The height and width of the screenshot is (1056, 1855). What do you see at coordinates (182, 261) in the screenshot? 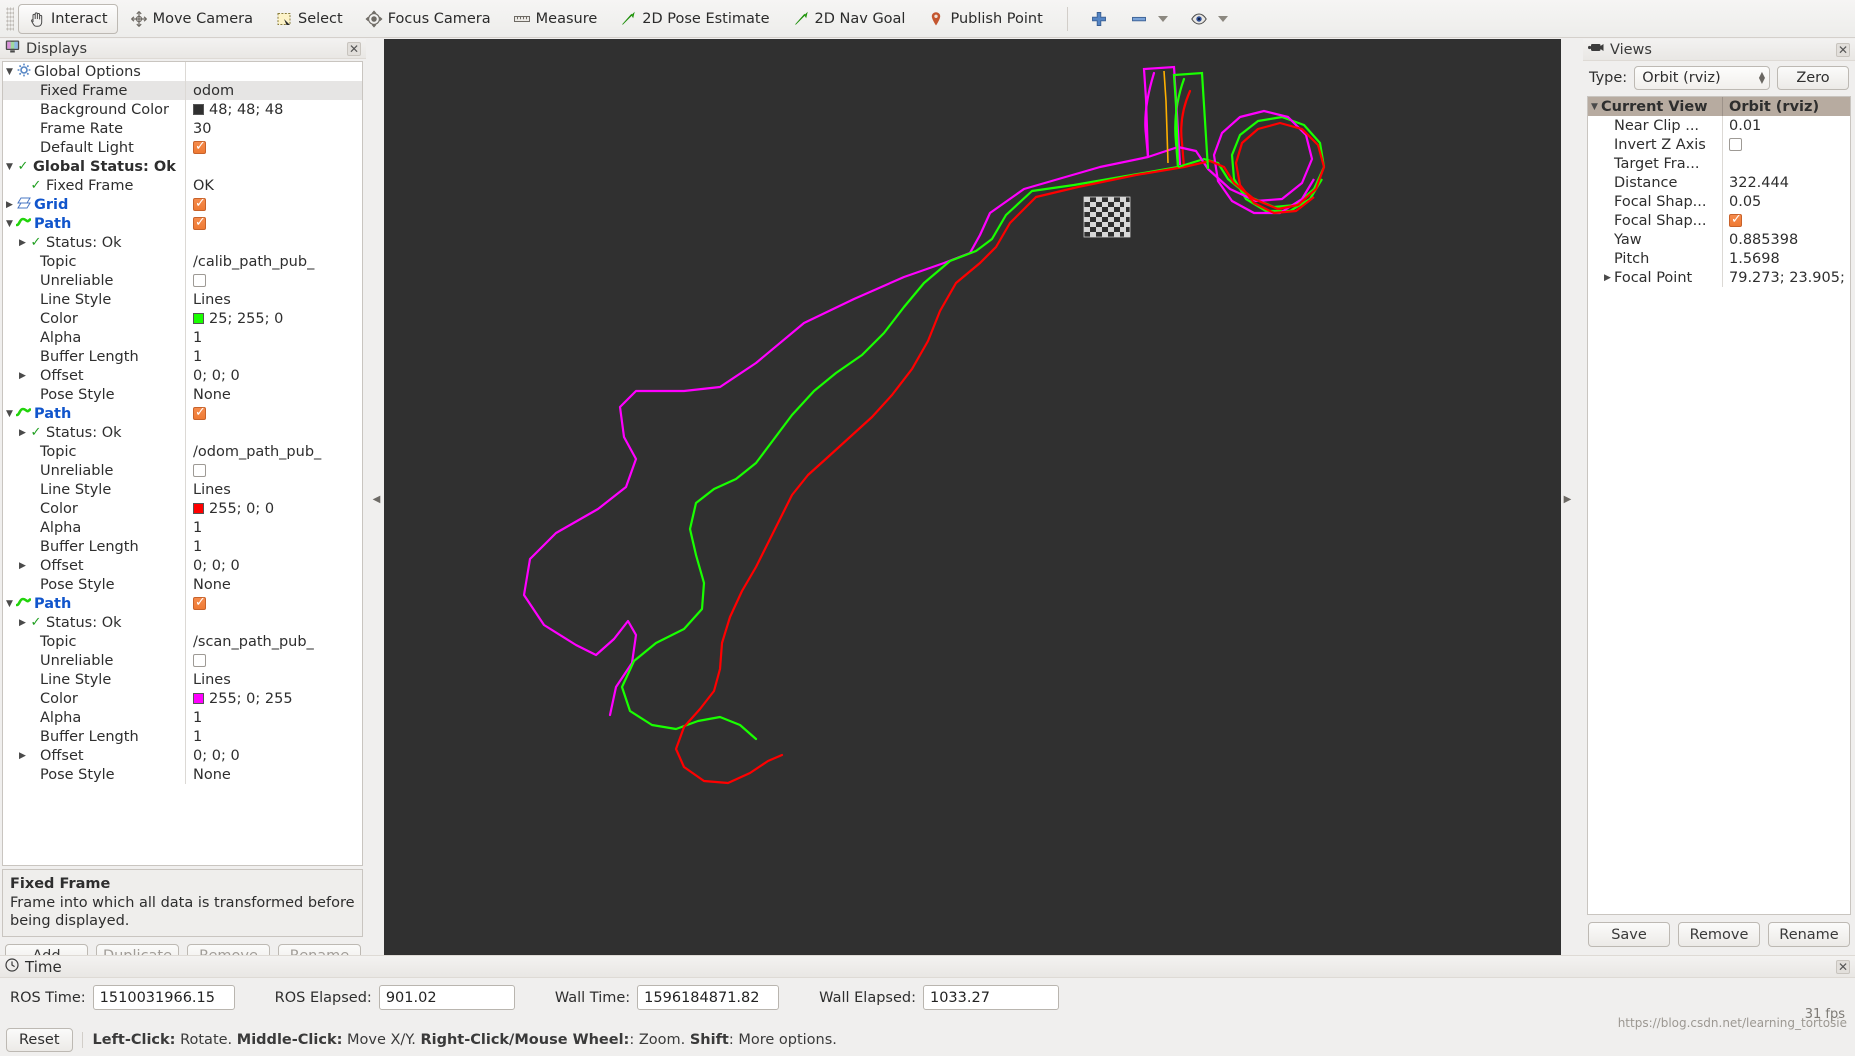
I see `display-row-topic: Topic/calib_path_pub_` at bounding box center [182, 261].